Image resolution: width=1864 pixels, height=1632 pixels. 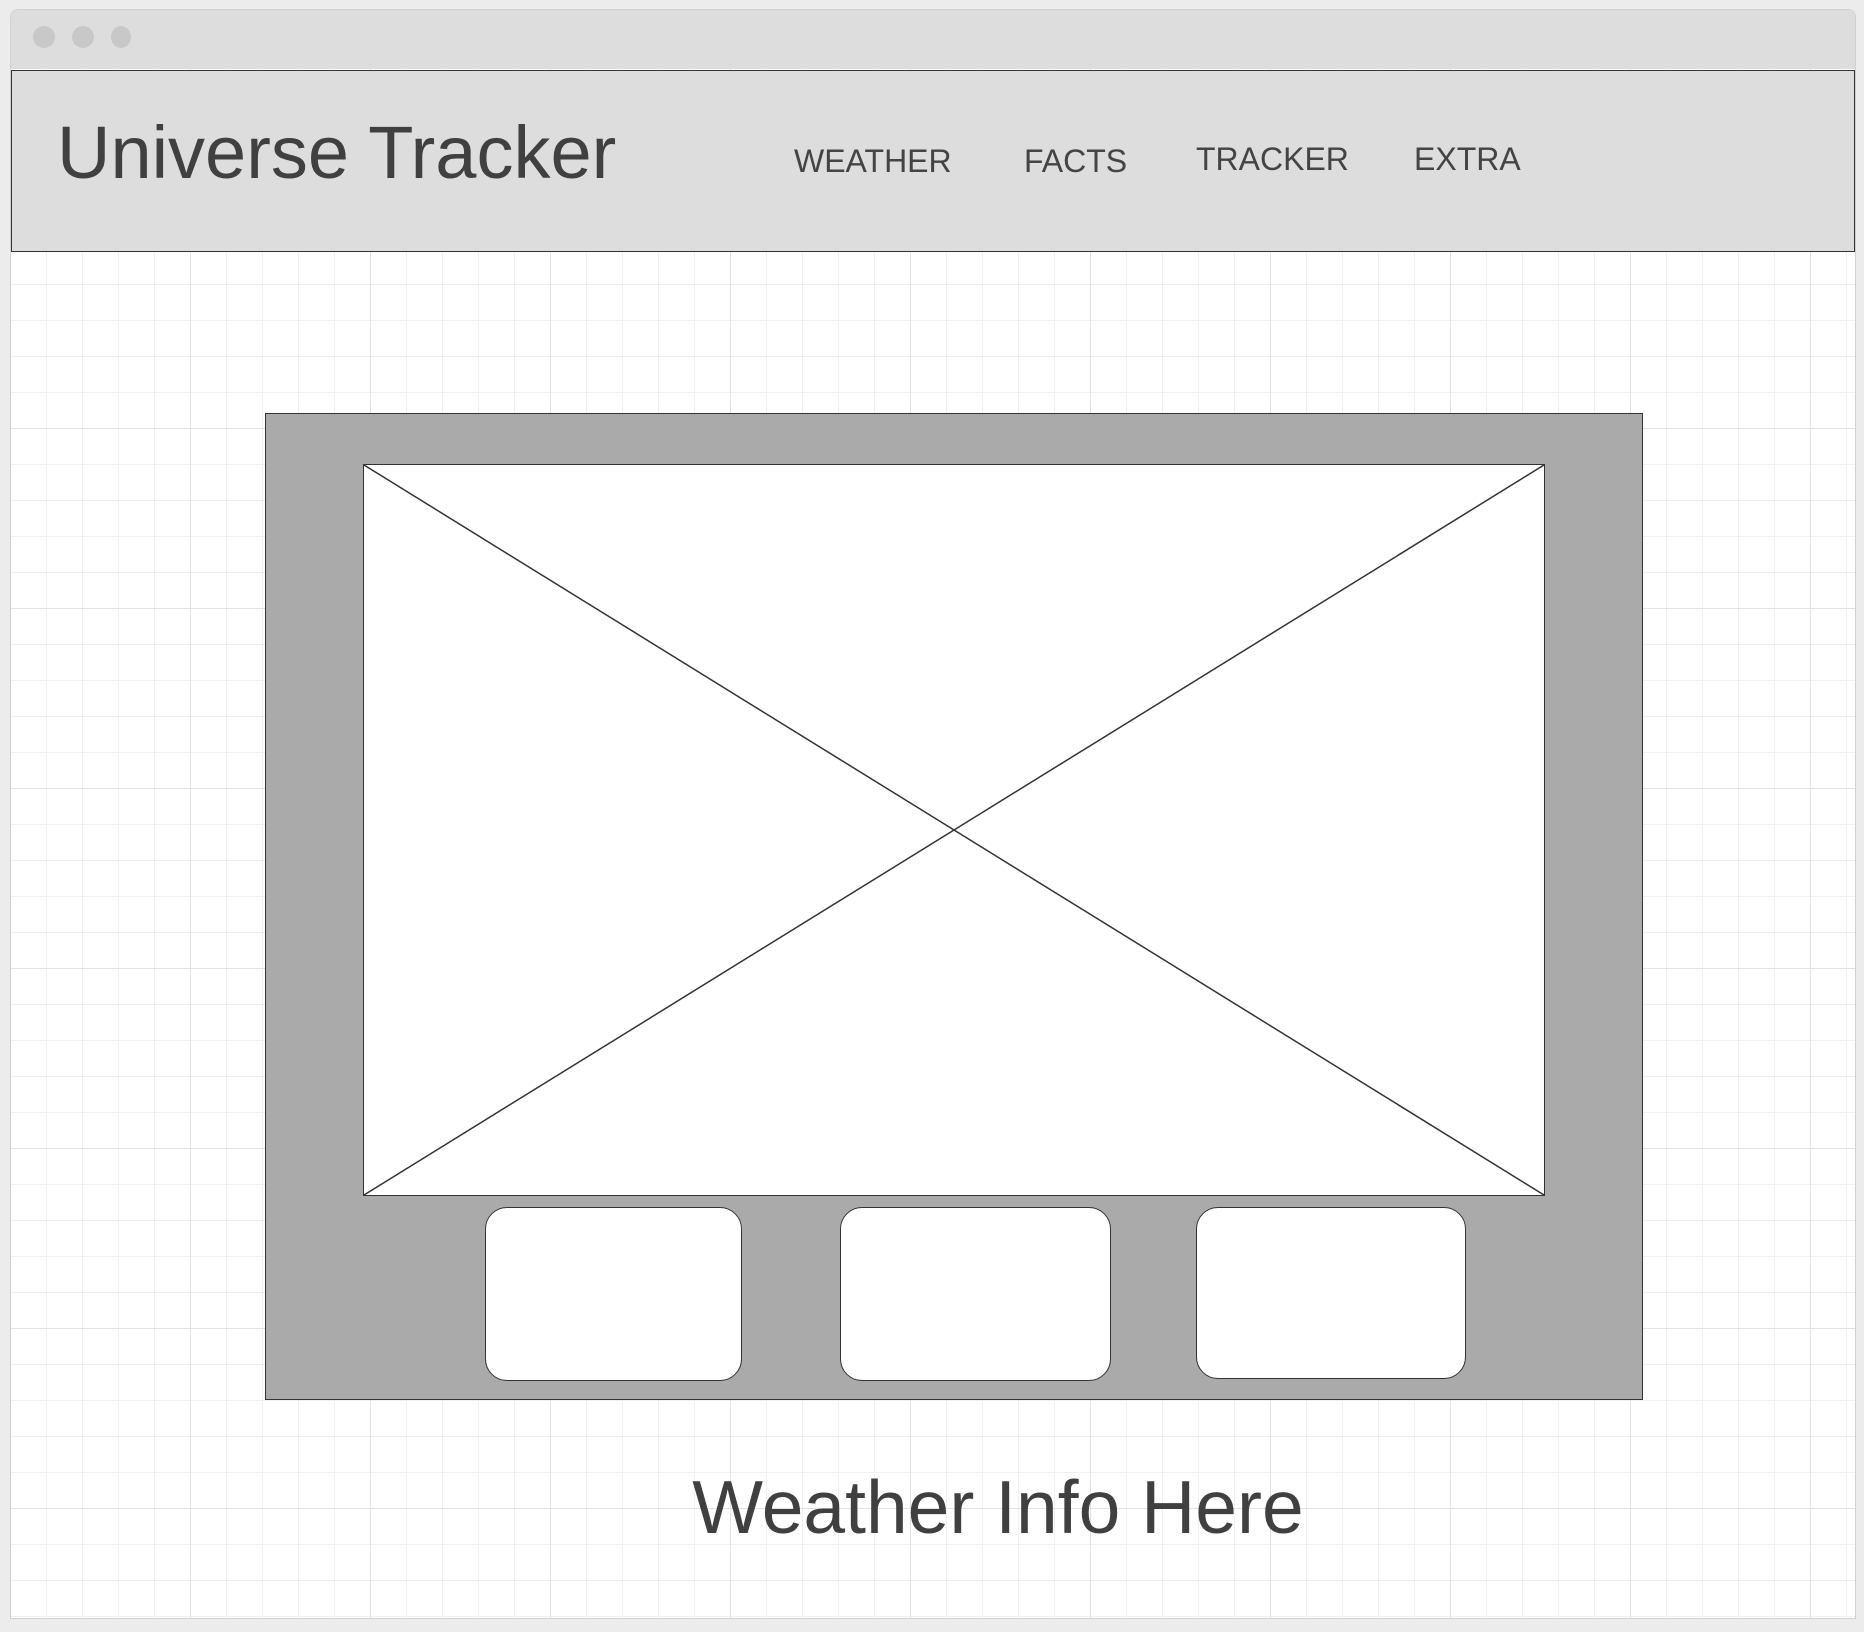 What do you see at coordinates (998, 1507) in the screenshot?
I see `weather-info-caption: Weather Info Here` at bounding box center [998, 1507].